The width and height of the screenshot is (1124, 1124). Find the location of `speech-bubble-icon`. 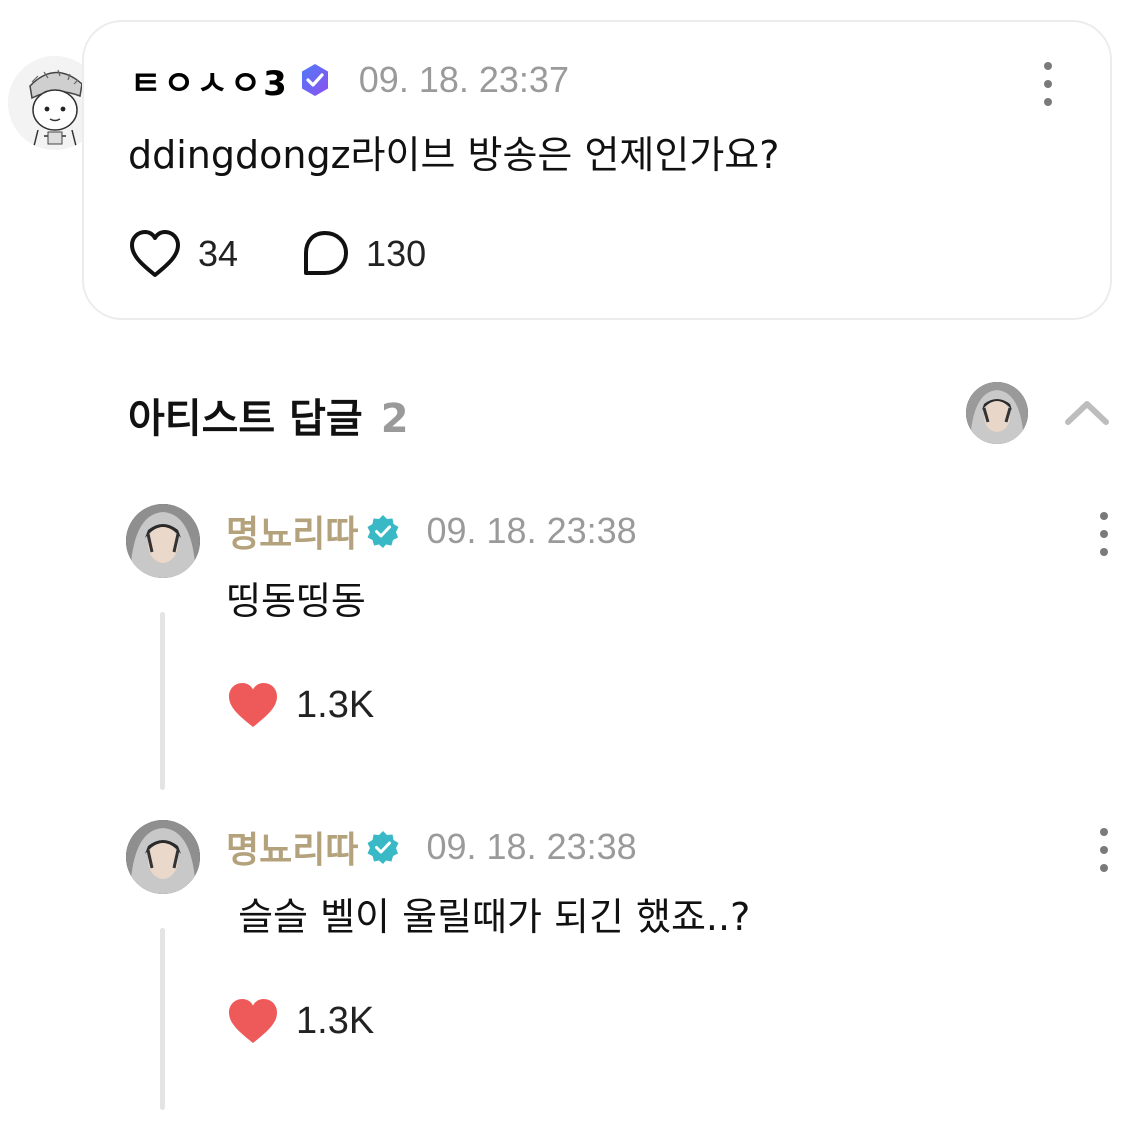

speech-bubble-icon is located at coordinates (326, 253).